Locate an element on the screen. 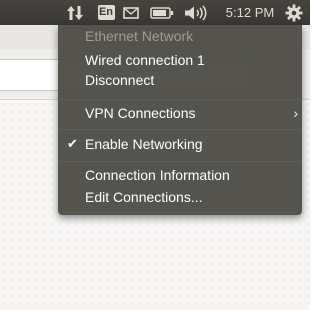 This screenshot has width=320, height=310. top-panel: En 5:12 PM is located at coordinates (155, 12).